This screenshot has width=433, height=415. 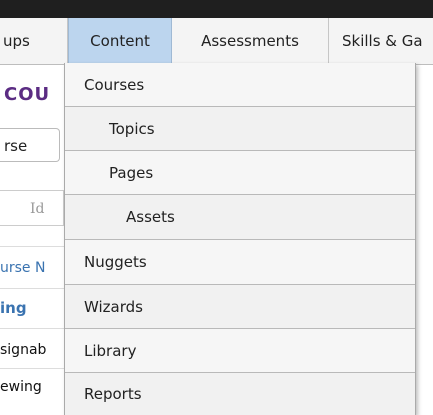 I want to click on menu-item-topics: Topics, so click(x=240, y=129).